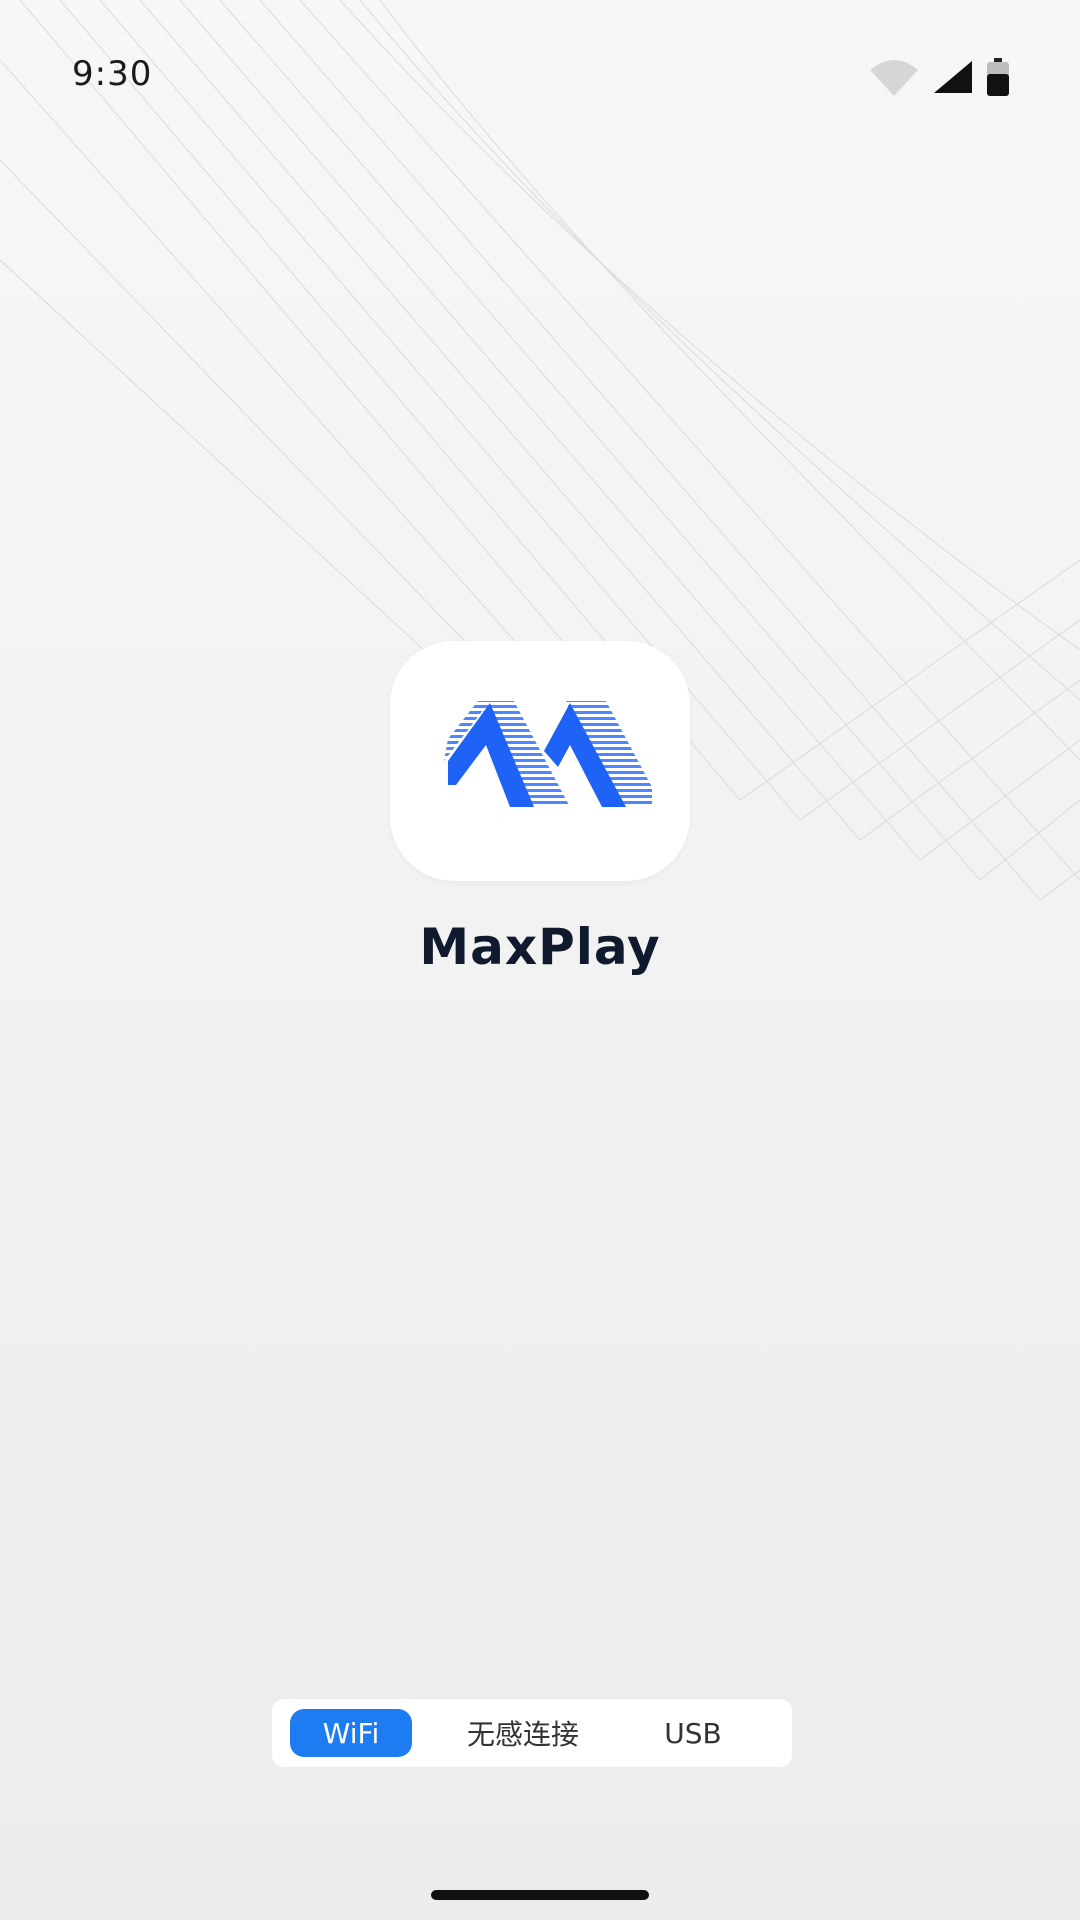 The width and height of the screenshot is (1080, 1920). What do you see at coordinates (540, 1895) in the screenshot?
I see `home-indicator` at bounding box center [540, 1895].